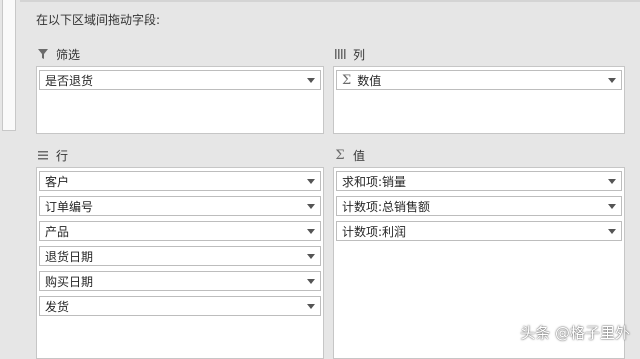  I want to click on columns-header: 列, so click(349, 54).